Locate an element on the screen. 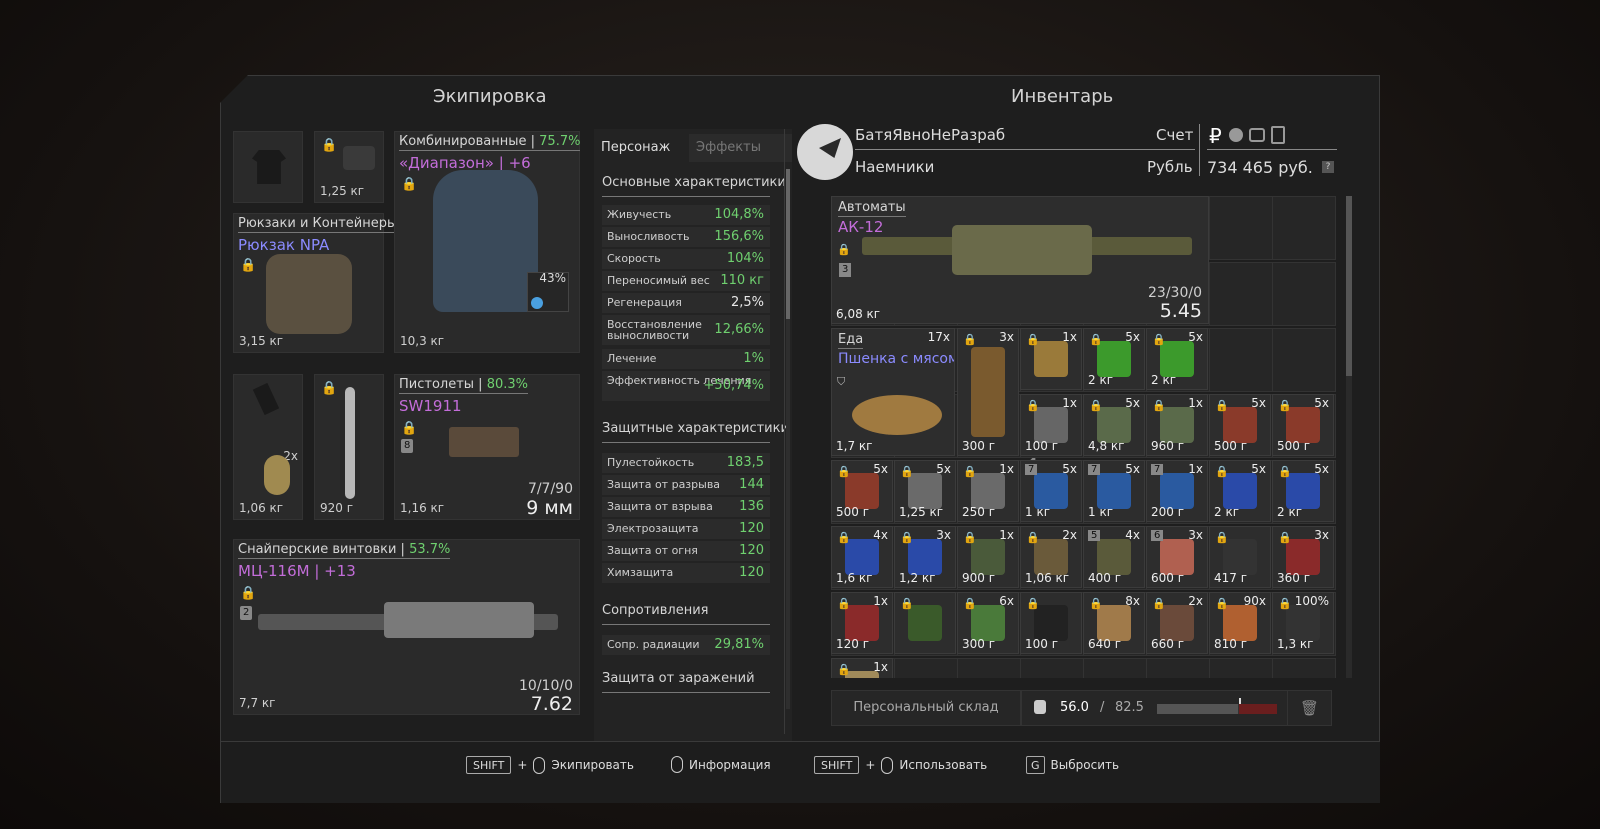 The height and width of the screenshot is (829, 1600). belt-slot: 2x 1,06 кг is located at coordinates (268, 447).